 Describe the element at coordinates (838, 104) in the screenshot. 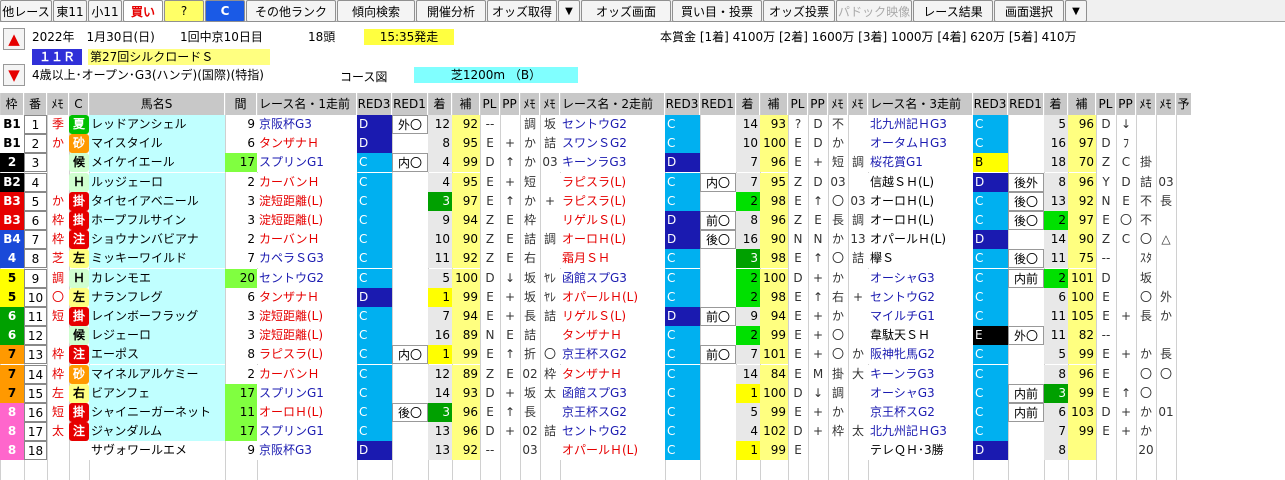

I see `header-race2-memo1: ﾒﾓ` at that location.